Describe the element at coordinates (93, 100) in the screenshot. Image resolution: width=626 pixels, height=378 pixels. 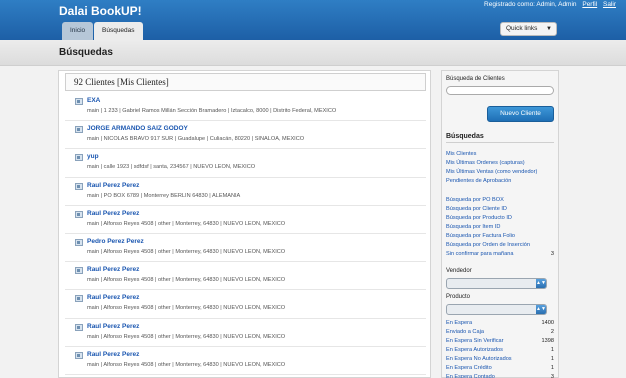
I see `client-name-link: EXA` at that location.